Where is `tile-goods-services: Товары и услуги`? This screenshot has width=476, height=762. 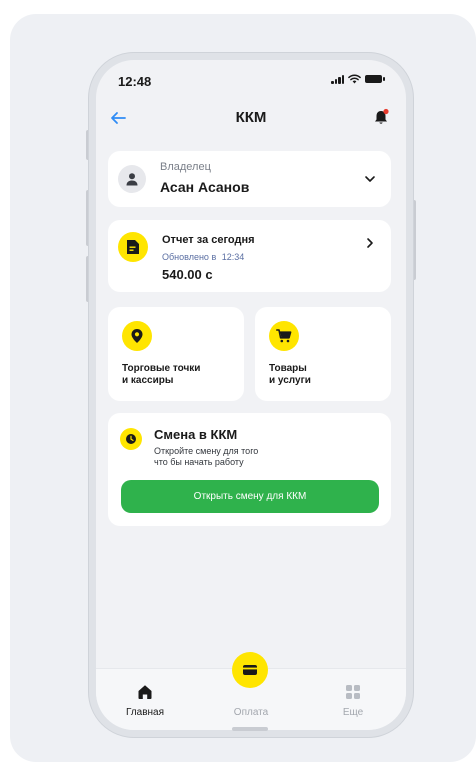
tile-goods-services: Товары и услуги is located at coordinates (323, 354).